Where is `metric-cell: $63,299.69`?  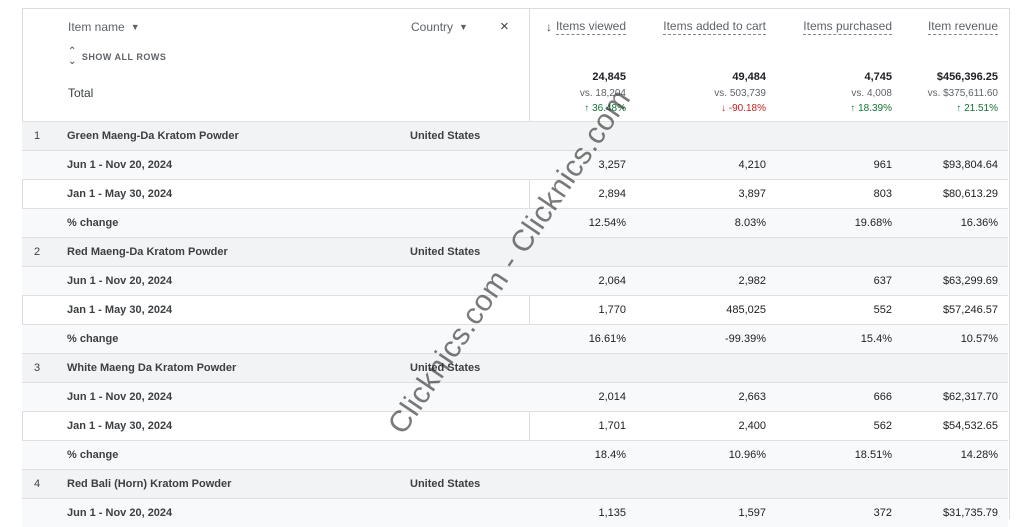 metric-cell: $63,299.69 is located at coordinates (970, 281).